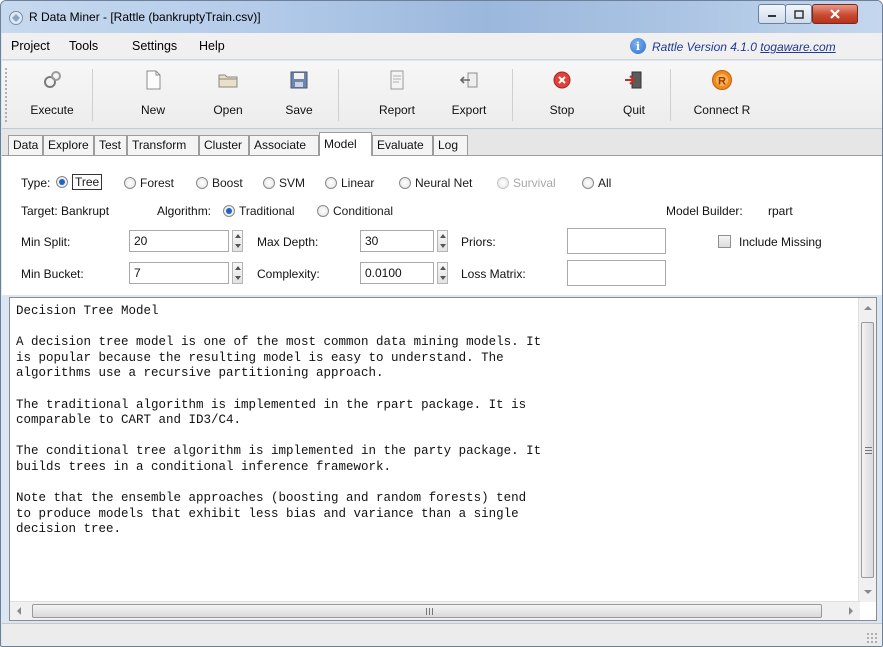  Describe the element at coordinates (227, 183) in the screenshot. I see `type-boost-label: Boost` at that location.